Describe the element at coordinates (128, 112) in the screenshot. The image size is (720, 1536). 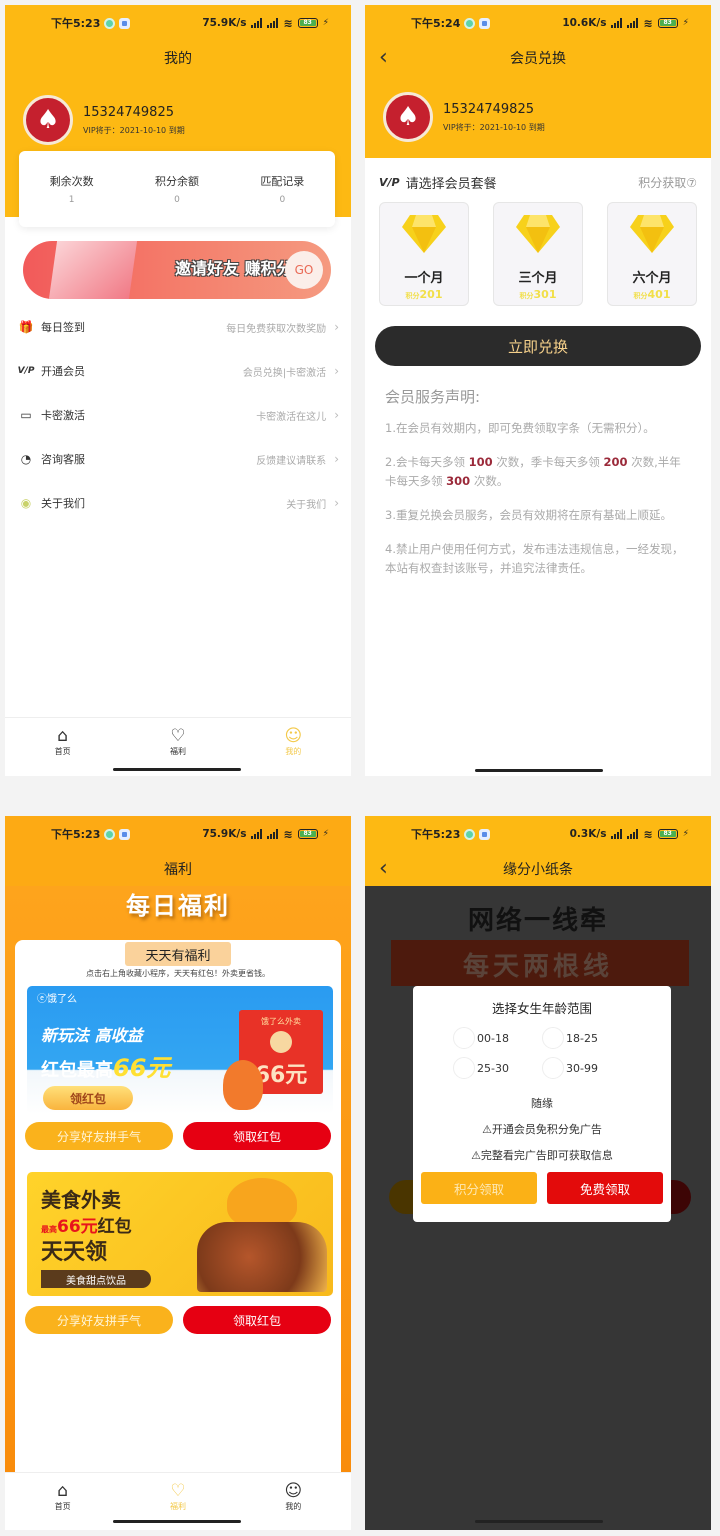
I see `user-phone: 15324749825` at that location.